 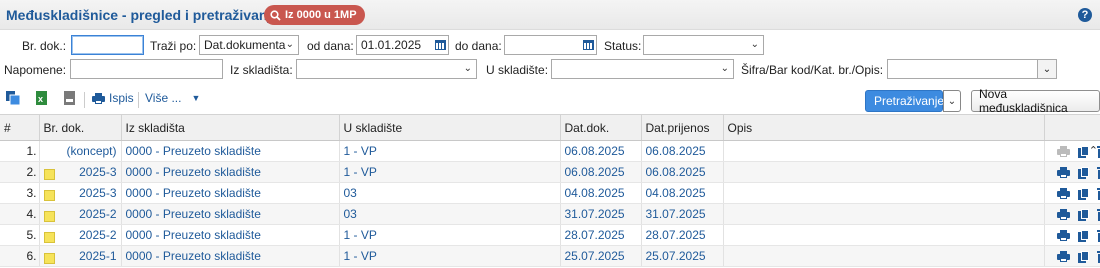 What do you see at coordinates (230, 127) in the screenshot?
I see `col-header-iz-skladista: Iz skladišta` at bounding box center [230, 127].